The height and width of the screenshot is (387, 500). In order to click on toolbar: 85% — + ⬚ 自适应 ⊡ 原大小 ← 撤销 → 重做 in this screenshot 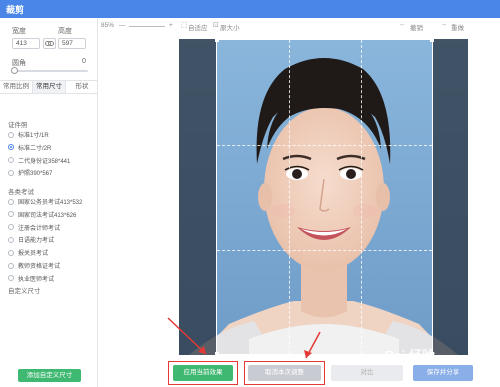, I will do `click(299, 26)`.